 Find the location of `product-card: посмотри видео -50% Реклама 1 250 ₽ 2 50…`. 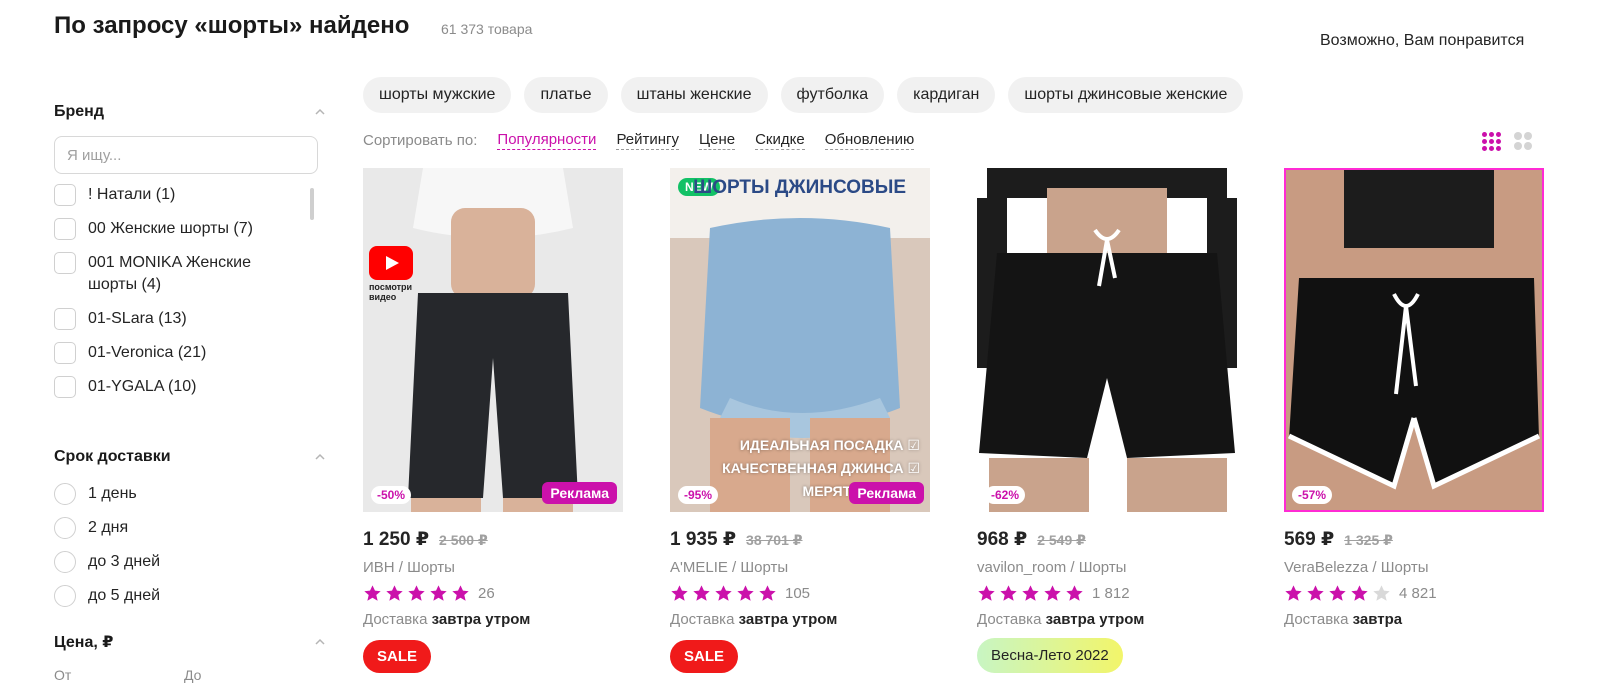

product-card: посмотри видео -50% Реклама 1 250 ₽ 2 50… is located at coordinates (493, 420).